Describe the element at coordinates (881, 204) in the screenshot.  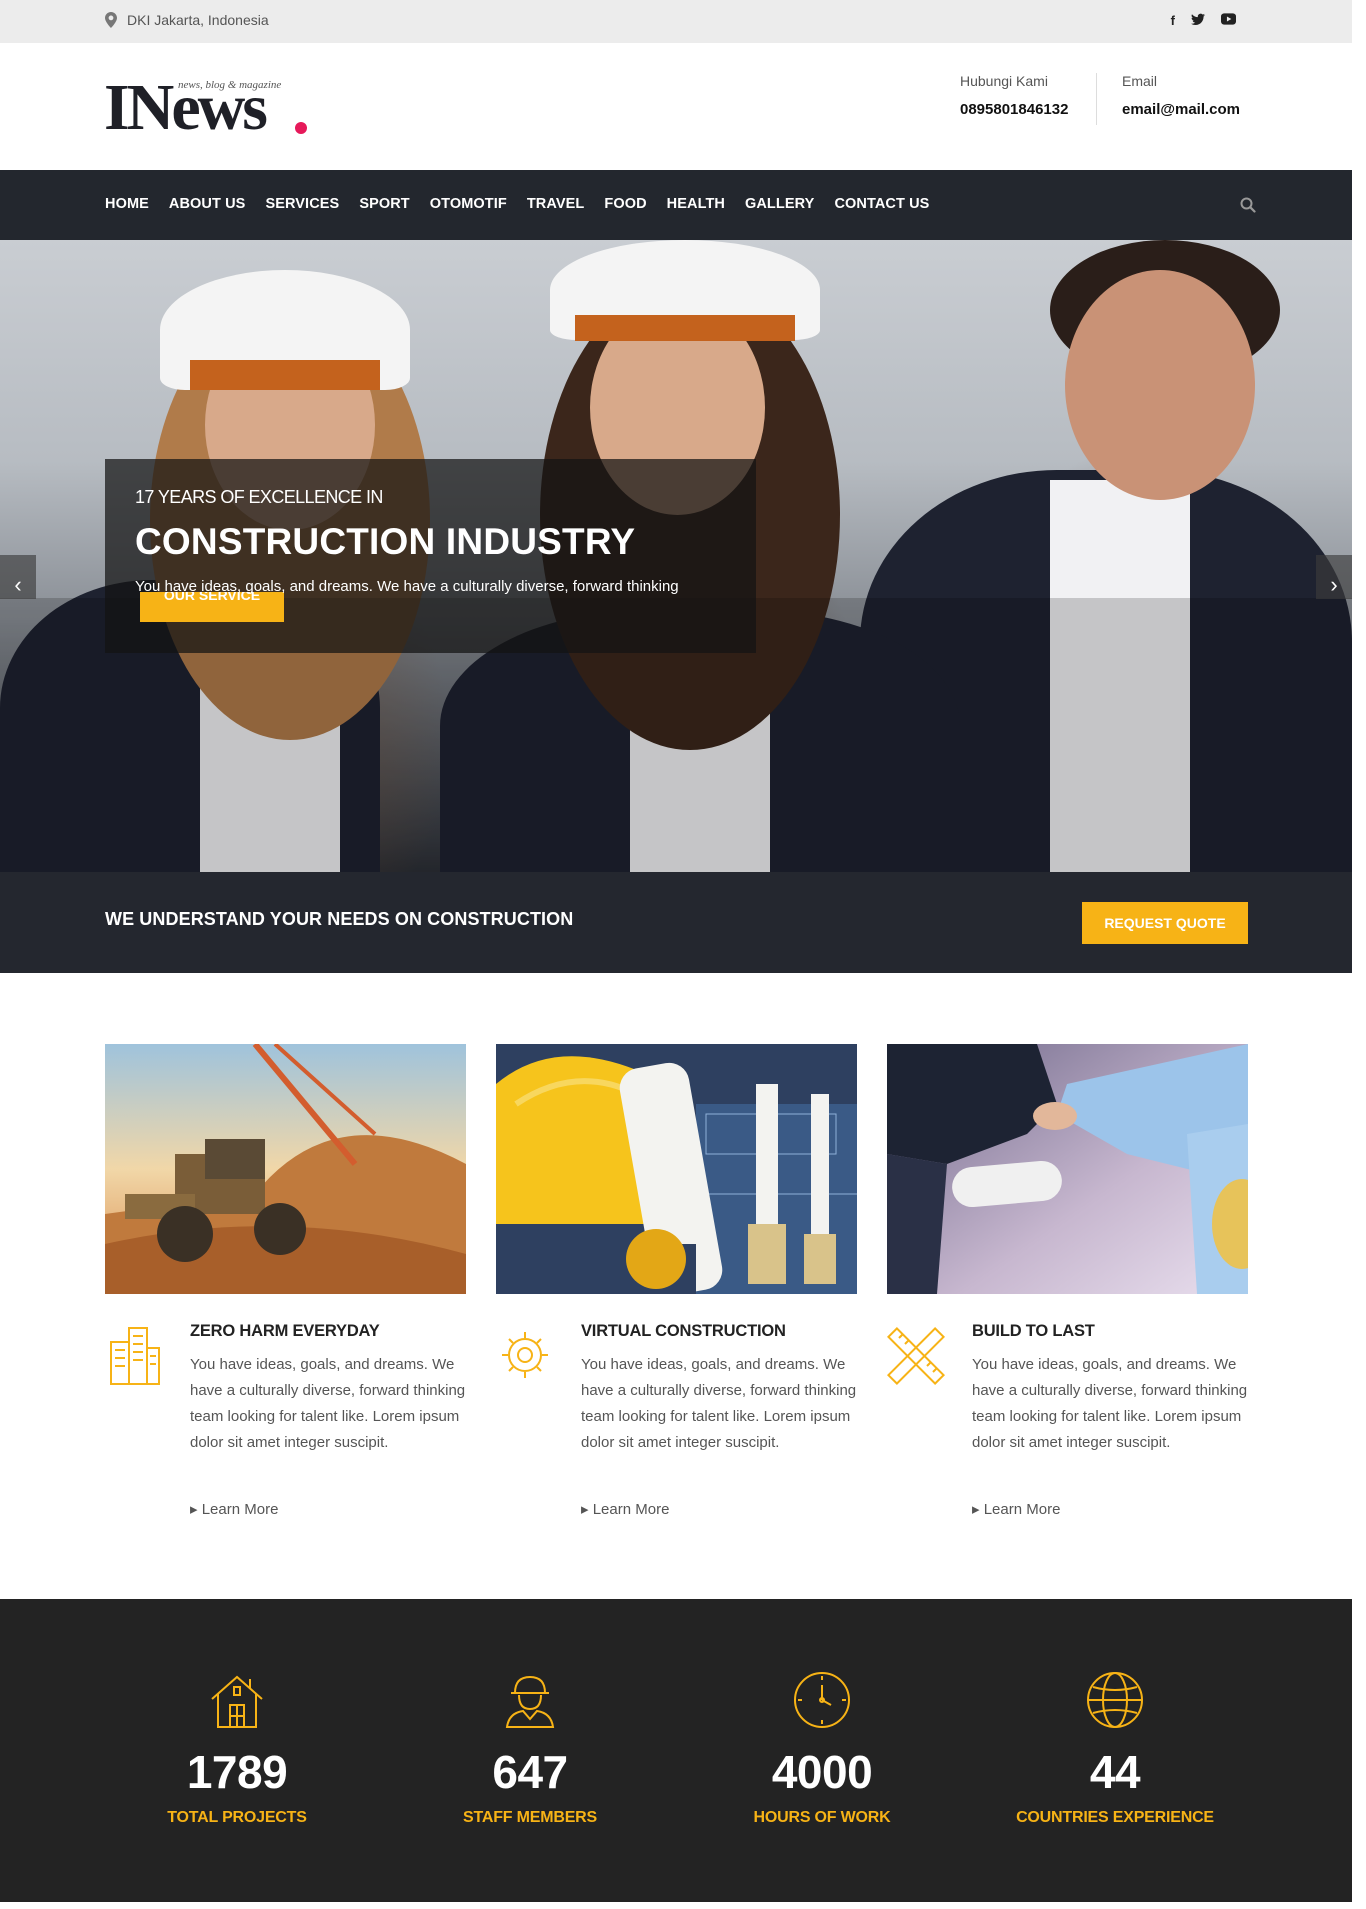
I see `nav-item-contact-us: CONTACT US` at that location.